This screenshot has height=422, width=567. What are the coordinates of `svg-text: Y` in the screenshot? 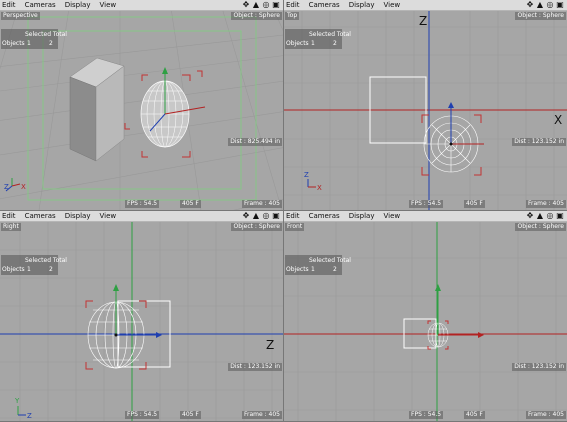 It's located at (17, 401).